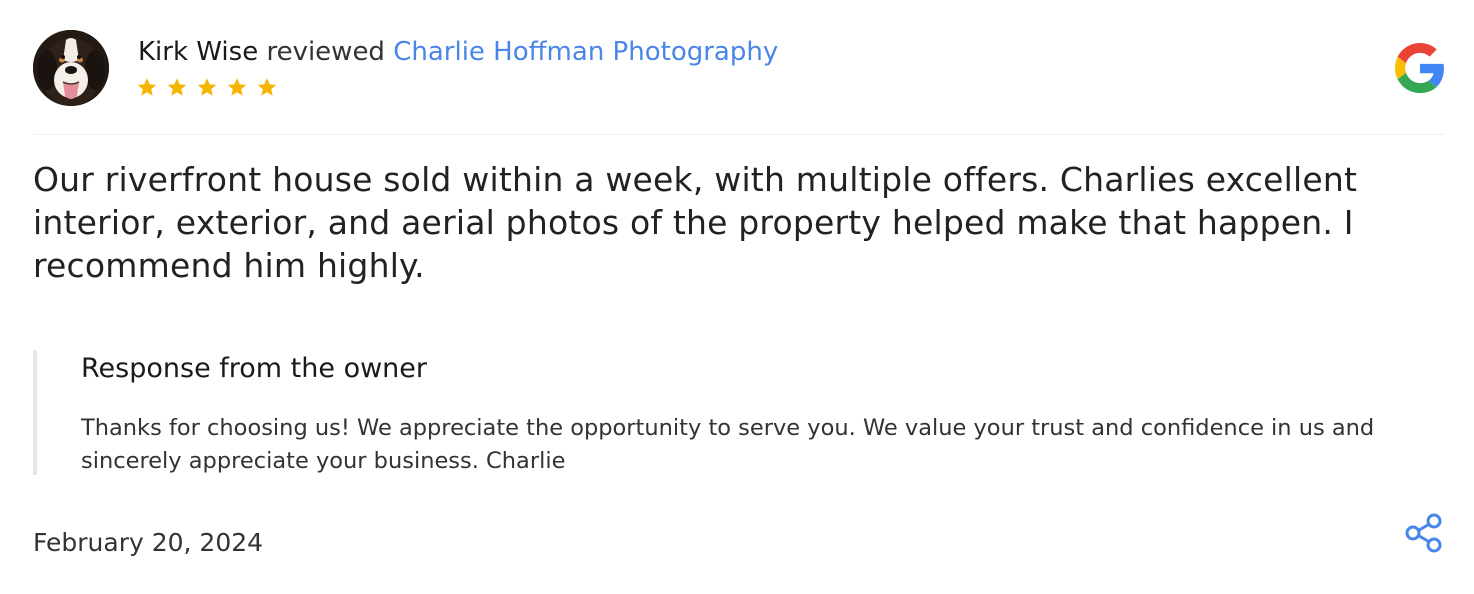 The width and height of the screenshot is (1474, 594). Describe the element at coordinates (198, 52) in the screenshot. I see `reviewer-name: Kirk Wise` at that location.